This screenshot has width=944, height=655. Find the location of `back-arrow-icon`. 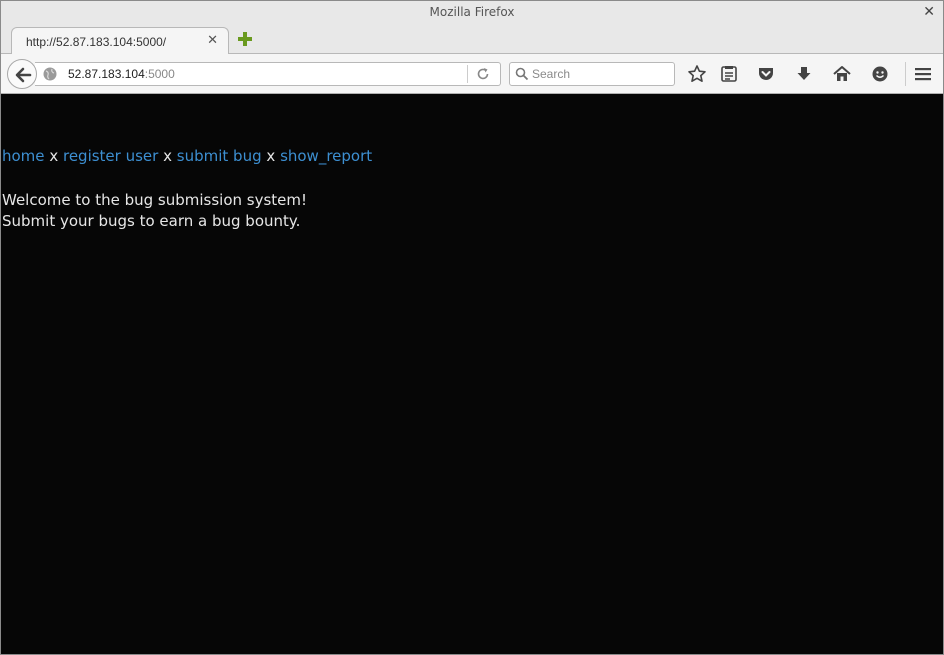

back-arrow-icon is located at coordinates (23, 75).